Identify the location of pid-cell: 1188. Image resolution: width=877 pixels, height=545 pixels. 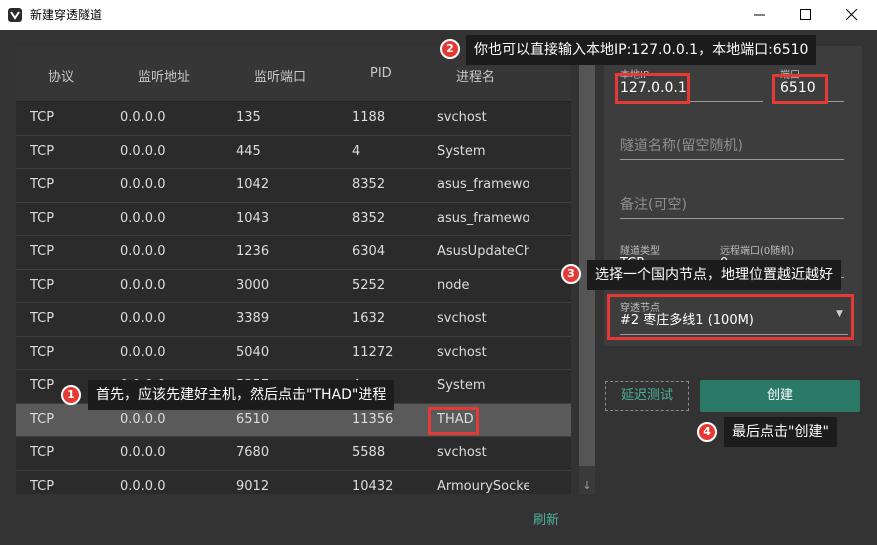
(369, 117).